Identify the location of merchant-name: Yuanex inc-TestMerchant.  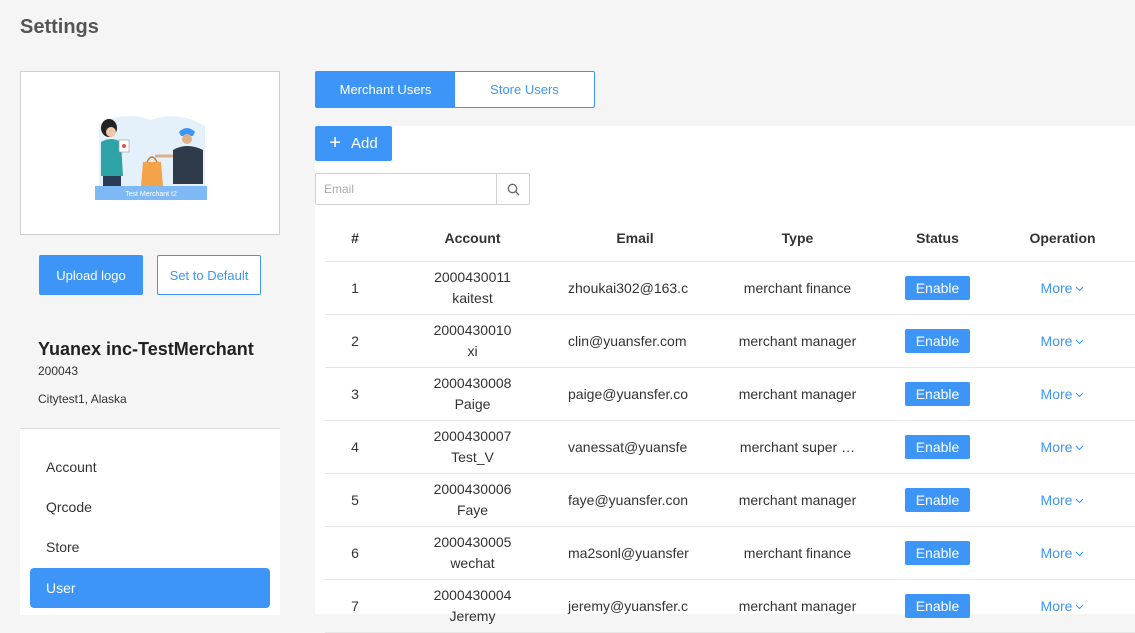
(146, 349).